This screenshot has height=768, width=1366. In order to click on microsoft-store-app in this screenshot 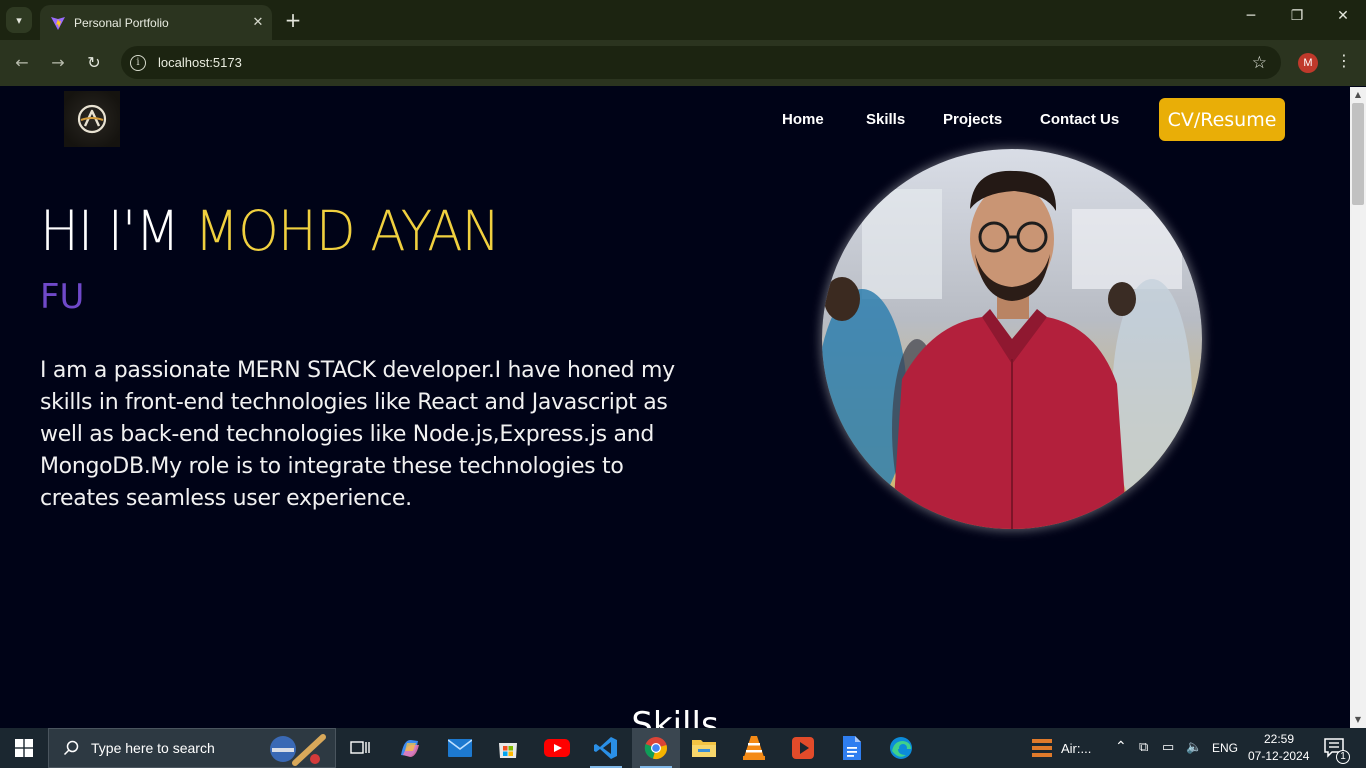, I will do `click(508, 748)`.